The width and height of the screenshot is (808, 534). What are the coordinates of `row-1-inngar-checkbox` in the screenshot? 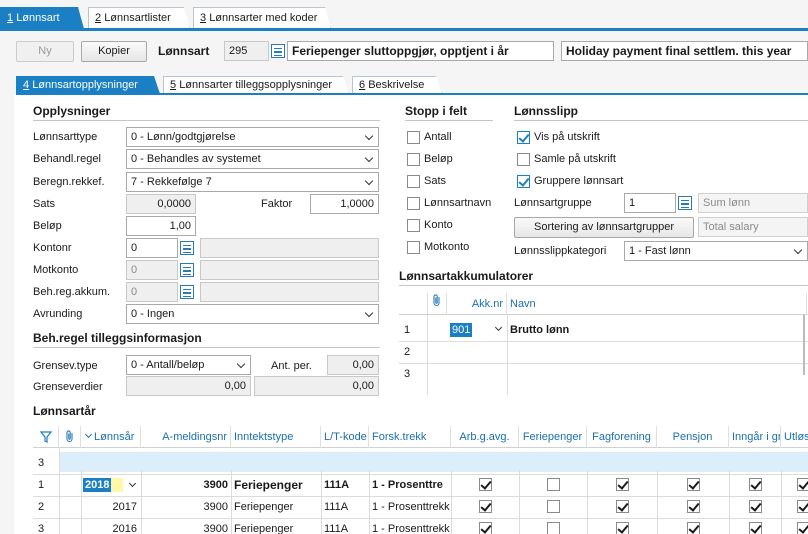 It's located at (755, 484).